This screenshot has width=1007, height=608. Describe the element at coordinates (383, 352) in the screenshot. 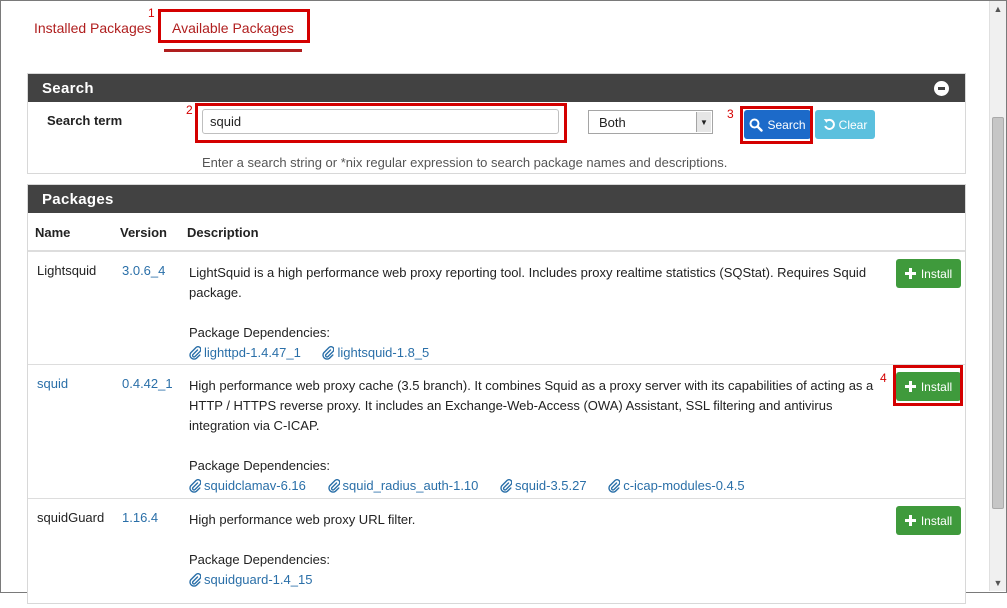

I see `dependency-label: lightsquid-1.8_5` at that location.